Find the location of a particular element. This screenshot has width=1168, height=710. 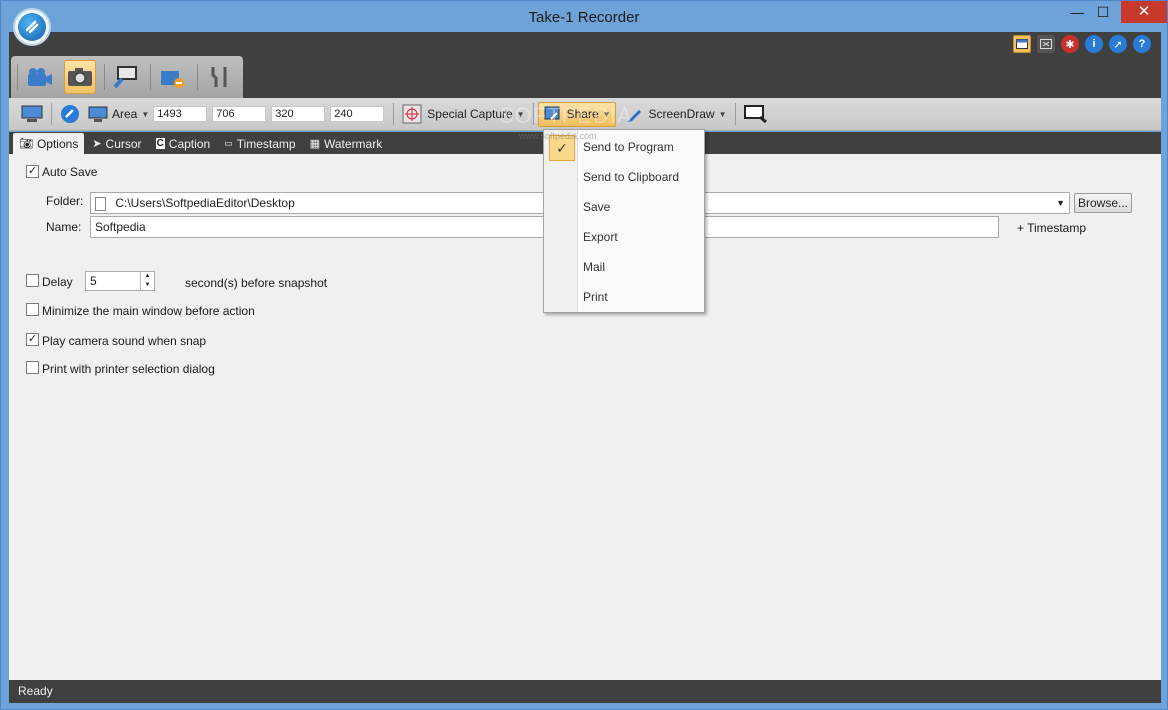

share-dropdown: Share ▼ is located at coordinates (576, 114).